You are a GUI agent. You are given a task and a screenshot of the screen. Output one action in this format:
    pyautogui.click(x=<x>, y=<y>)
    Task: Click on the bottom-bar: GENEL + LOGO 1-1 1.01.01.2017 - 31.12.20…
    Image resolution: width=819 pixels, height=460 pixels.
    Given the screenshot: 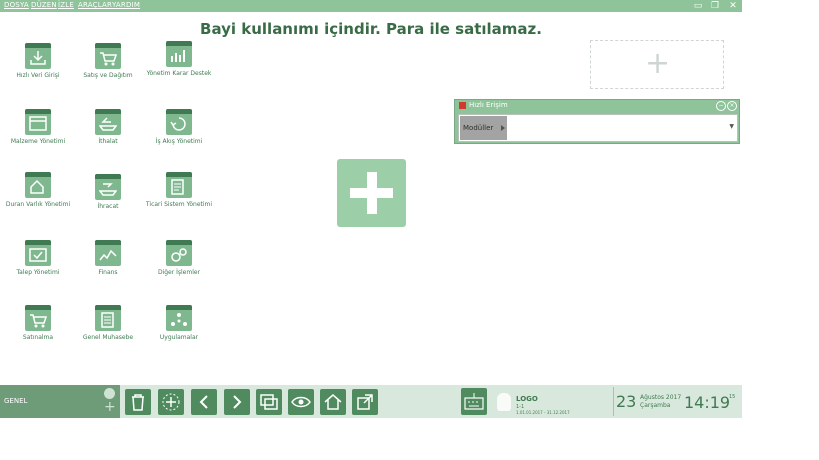 What is the action you would take?
    pyautogui.click(x=371, y=401)
    